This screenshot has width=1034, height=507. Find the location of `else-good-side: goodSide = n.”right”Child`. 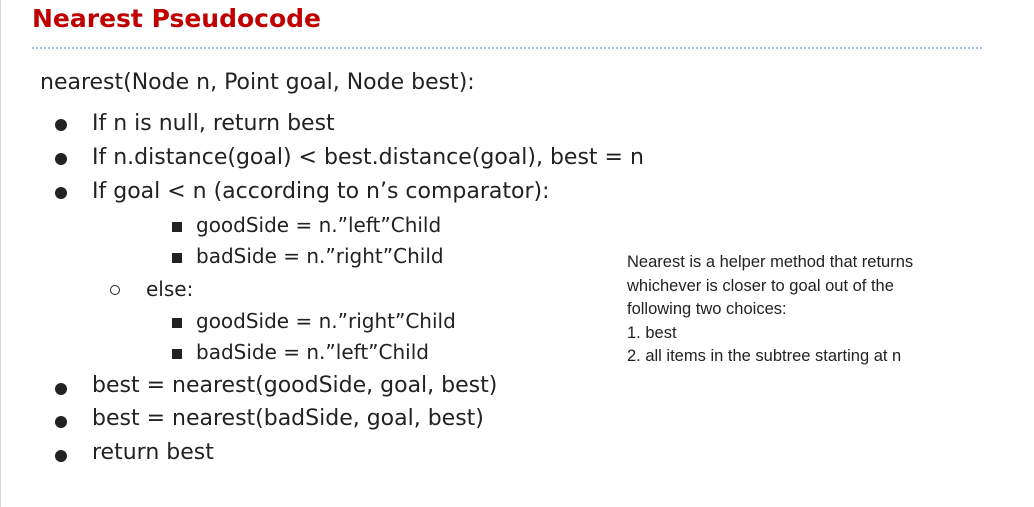

else-good-side: goodSide = n.”right”Child is located at coordinates (326, 321).